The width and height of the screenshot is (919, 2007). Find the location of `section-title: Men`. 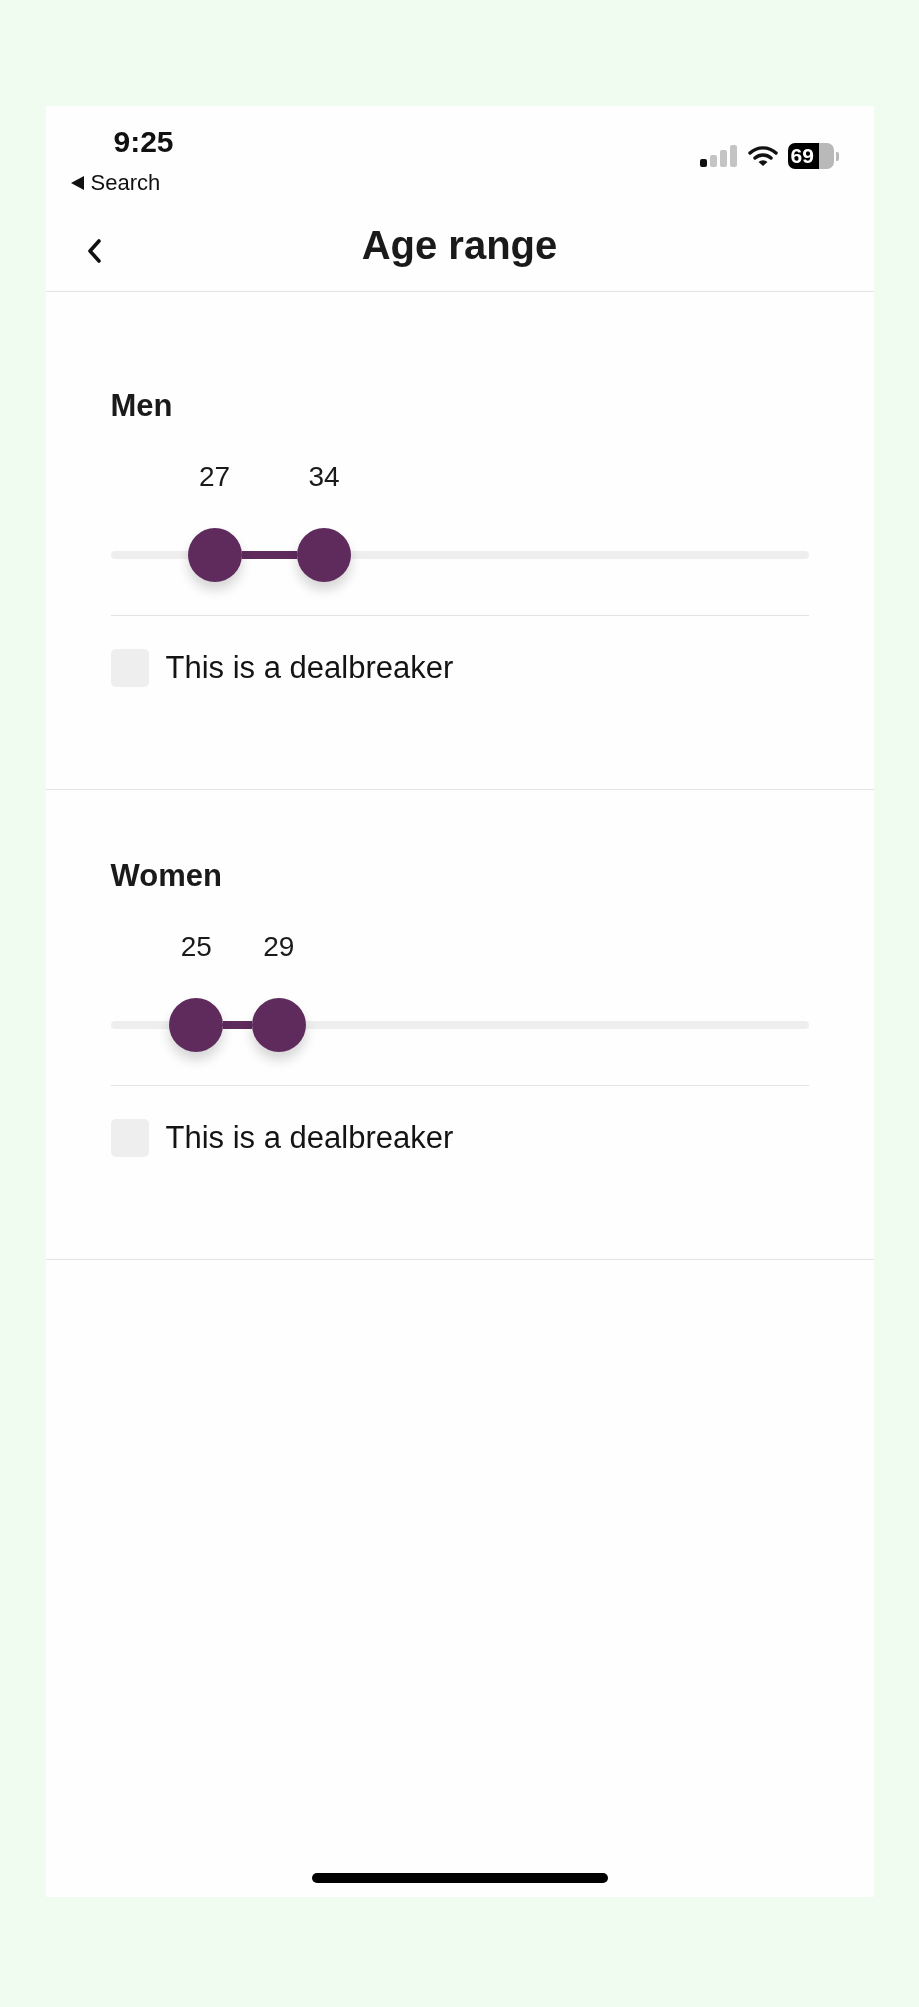

section-title: Men is located at coordinates (142, 406).